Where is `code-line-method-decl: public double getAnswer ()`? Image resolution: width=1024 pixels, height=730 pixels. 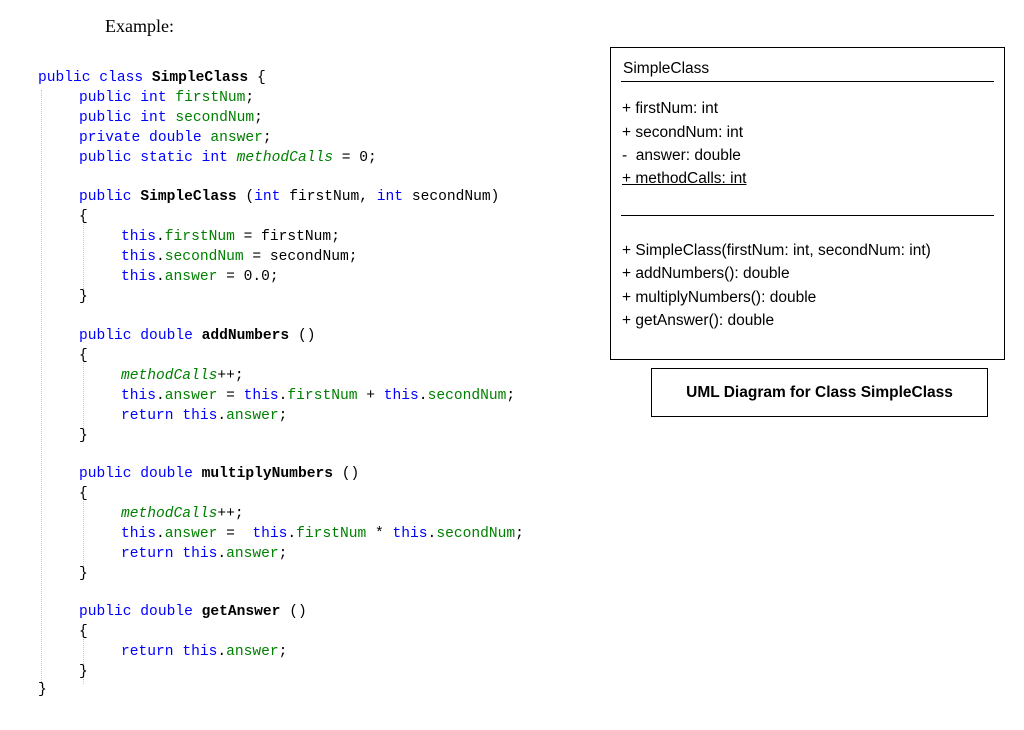
code-line-method-decl: public double getAnswer () is located at coordinates (193, 612).